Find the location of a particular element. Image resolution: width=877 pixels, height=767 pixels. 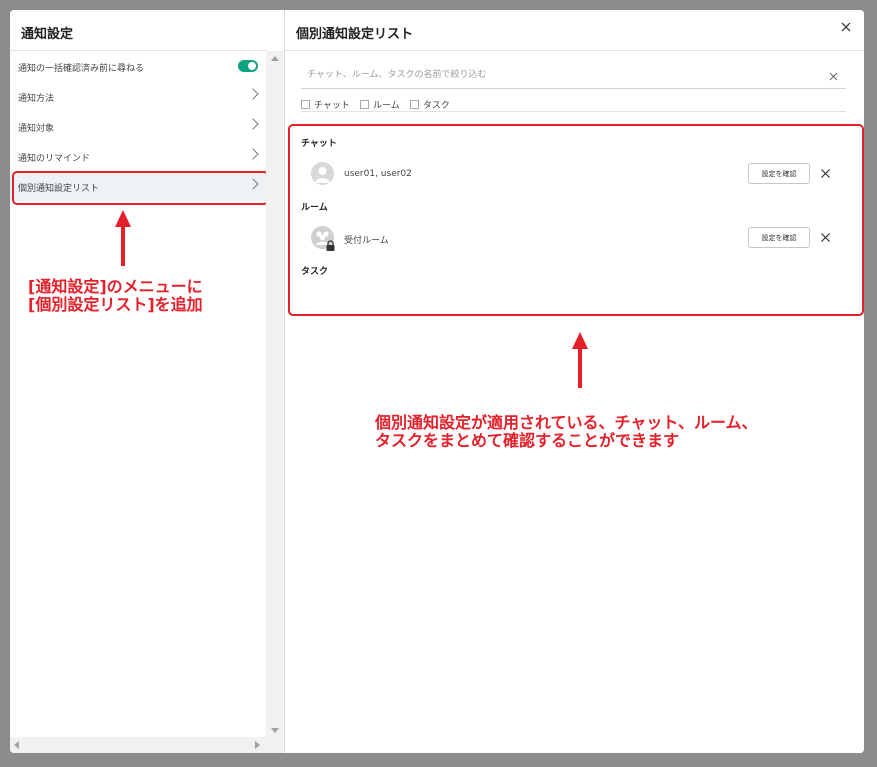

menu-item-label: 通知方法 is located at coordinates (36, 99).